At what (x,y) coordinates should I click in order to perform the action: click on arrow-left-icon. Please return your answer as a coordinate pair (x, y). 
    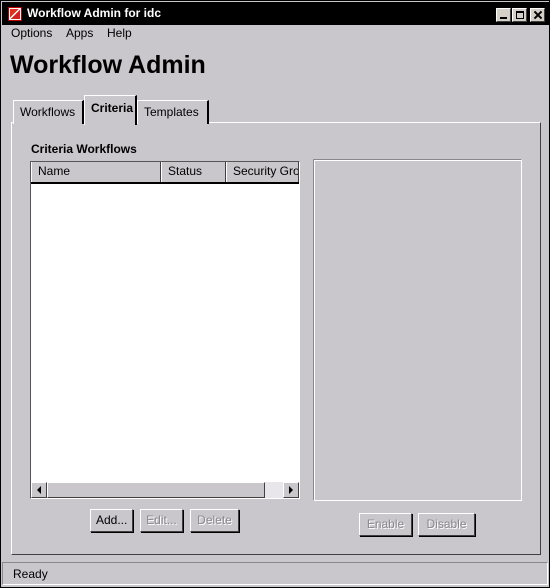
    Looking at the image, I should click on (39, 490).